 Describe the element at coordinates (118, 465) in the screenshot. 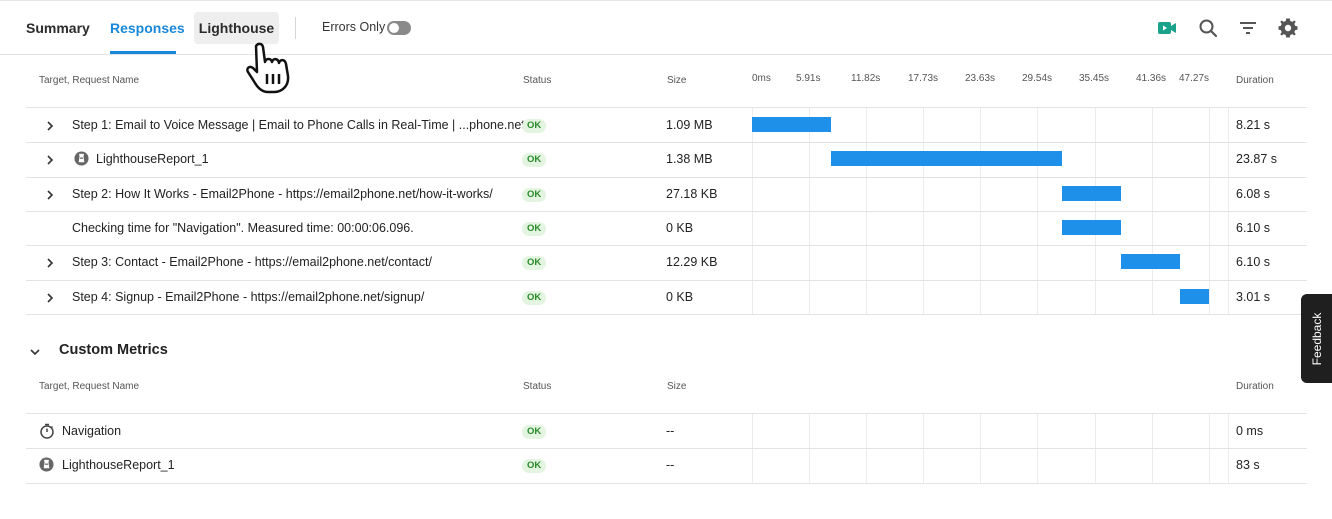

I see `metric-name: LighthouseReport_1` at that location.